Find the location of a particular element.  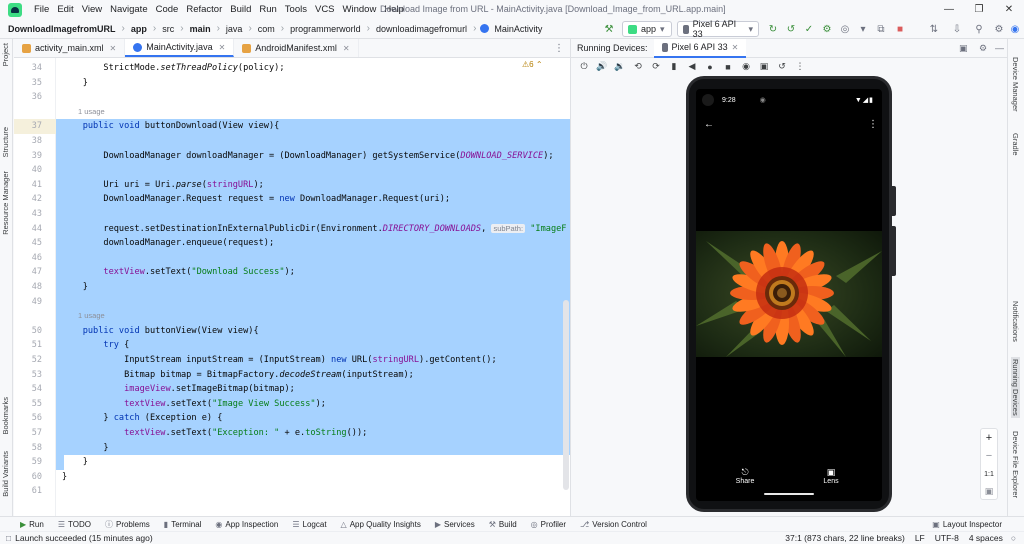

overview-icon: ■ is located at coordinates (728, 67).